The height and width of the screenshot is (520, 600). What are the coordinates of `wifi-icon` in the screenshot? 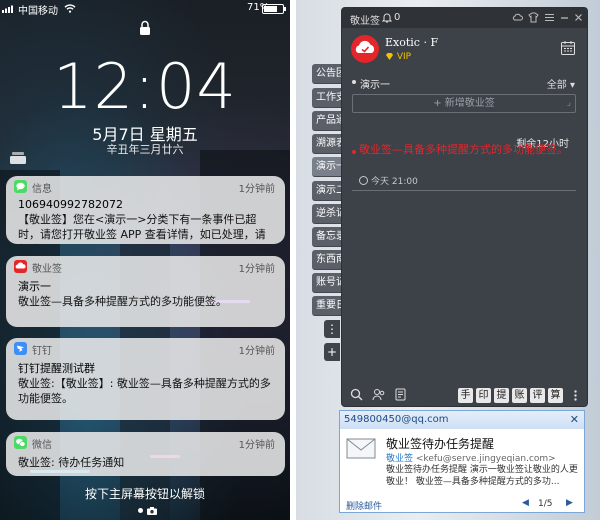 It's located at (70, 8).